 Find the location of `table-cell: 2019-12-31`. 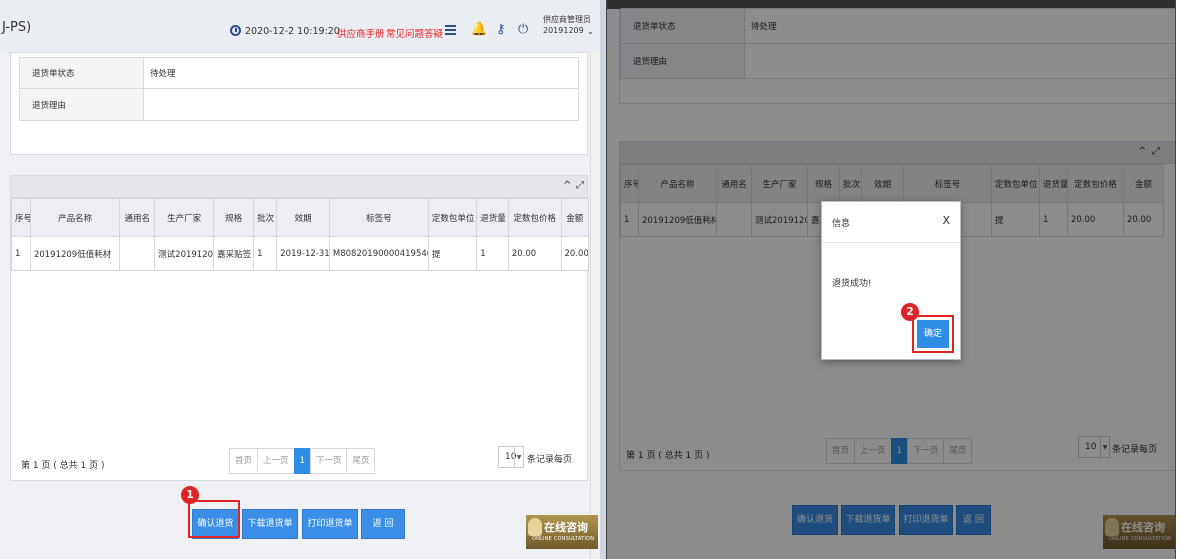

table-cell: 2019-12-31 is located at coordinates (303, 253).